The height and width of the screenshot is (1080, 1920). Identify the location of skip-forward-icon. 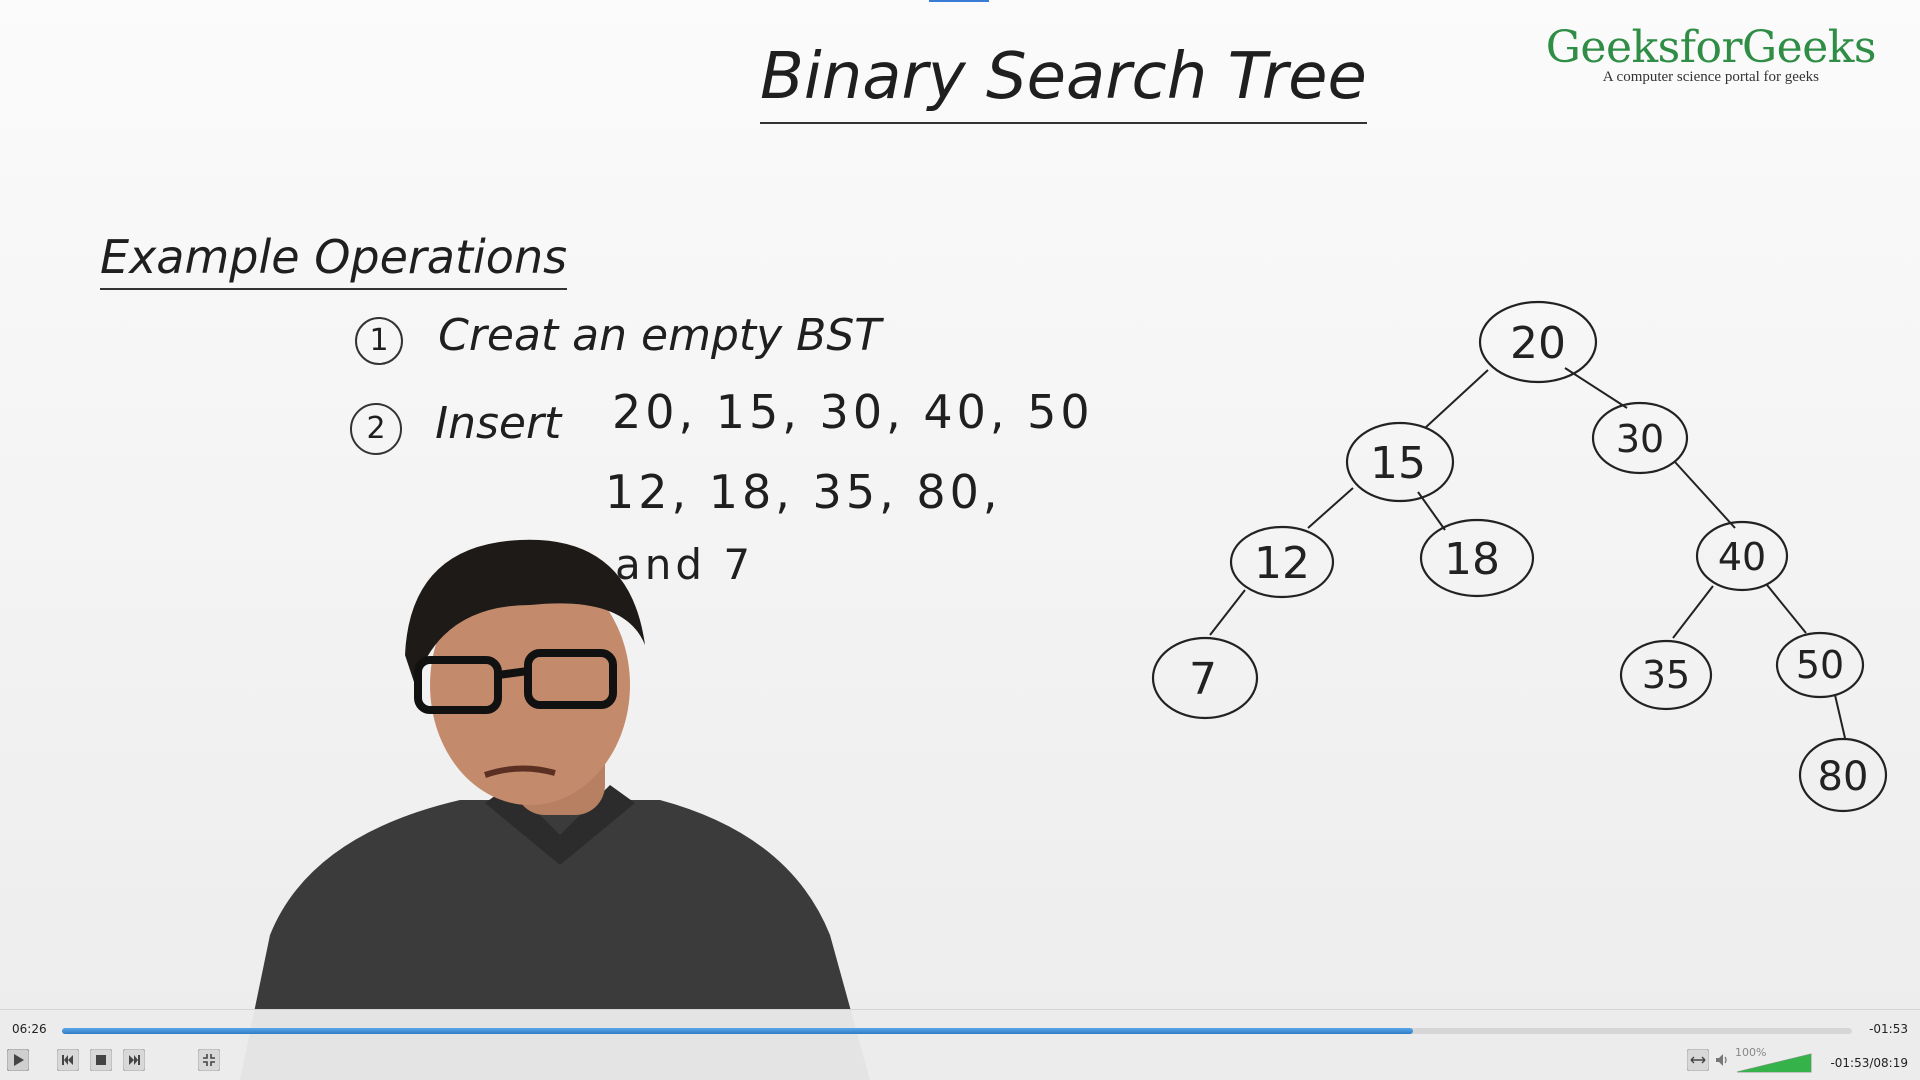
(134, 1060).